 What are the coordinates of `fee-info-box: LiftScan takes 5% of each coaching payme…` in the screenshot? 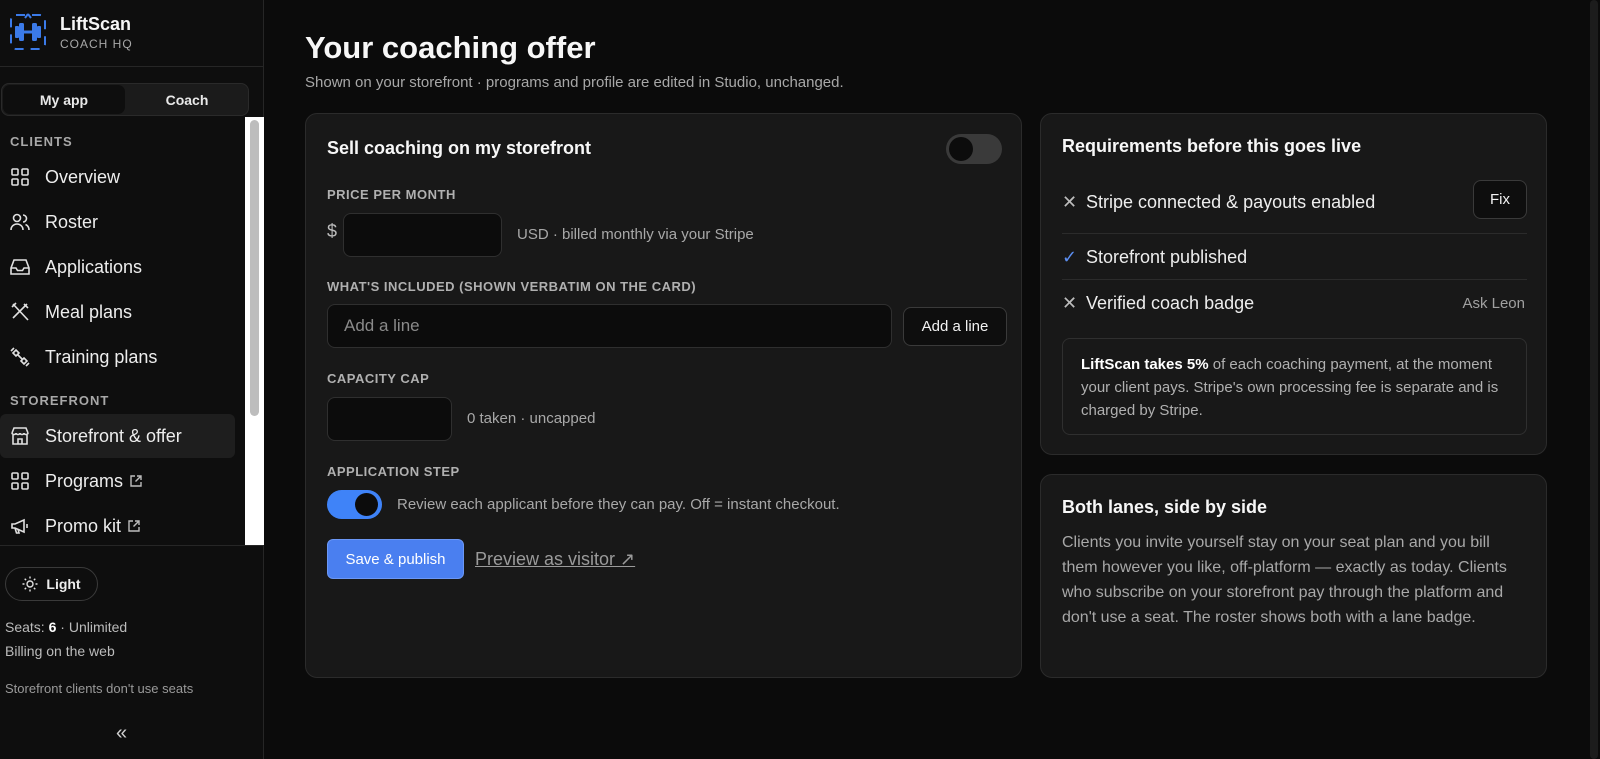 It's located at (1294, 386).